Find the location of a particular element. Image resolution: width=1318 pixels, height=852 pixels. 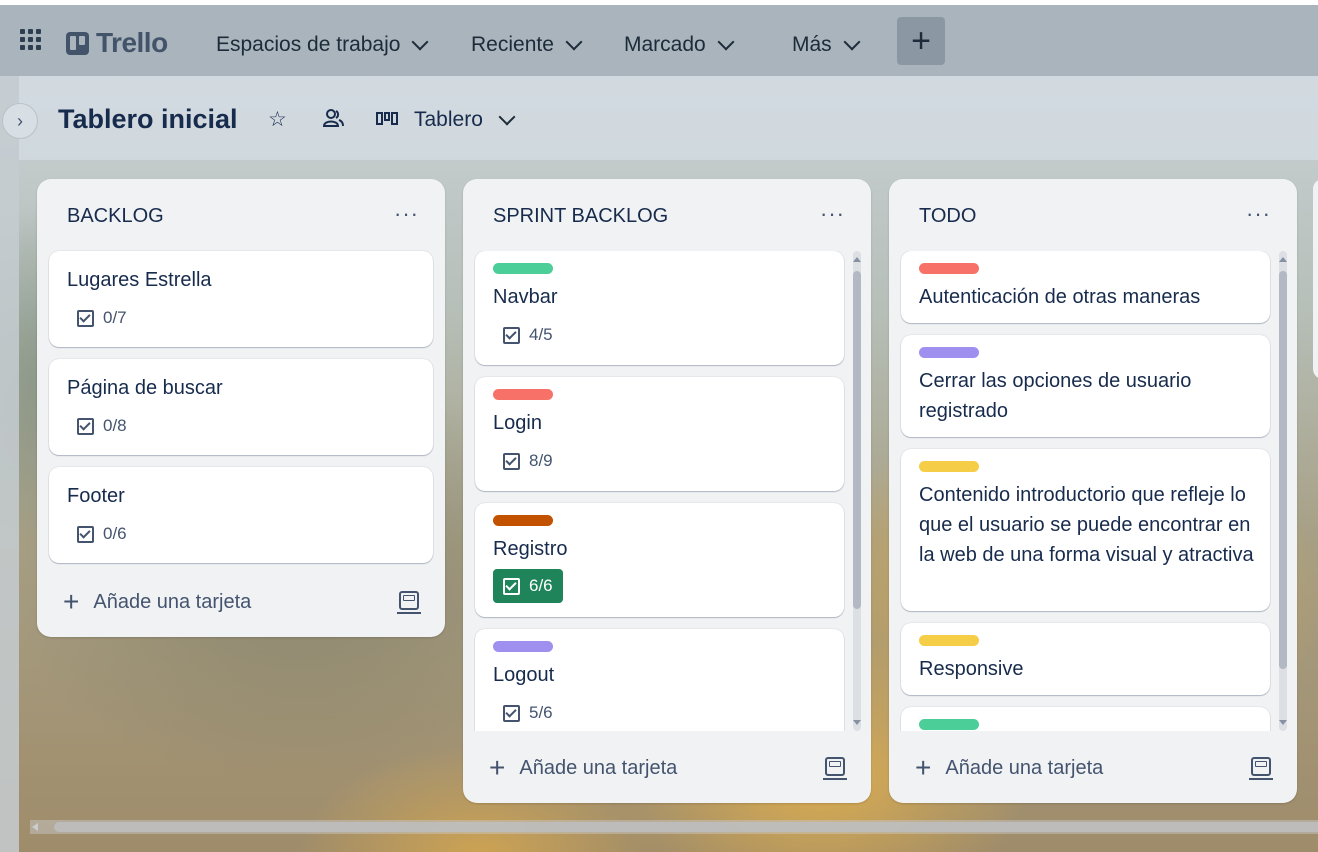

checklist-badge: 0/7 is located at coordinates (102, 318).